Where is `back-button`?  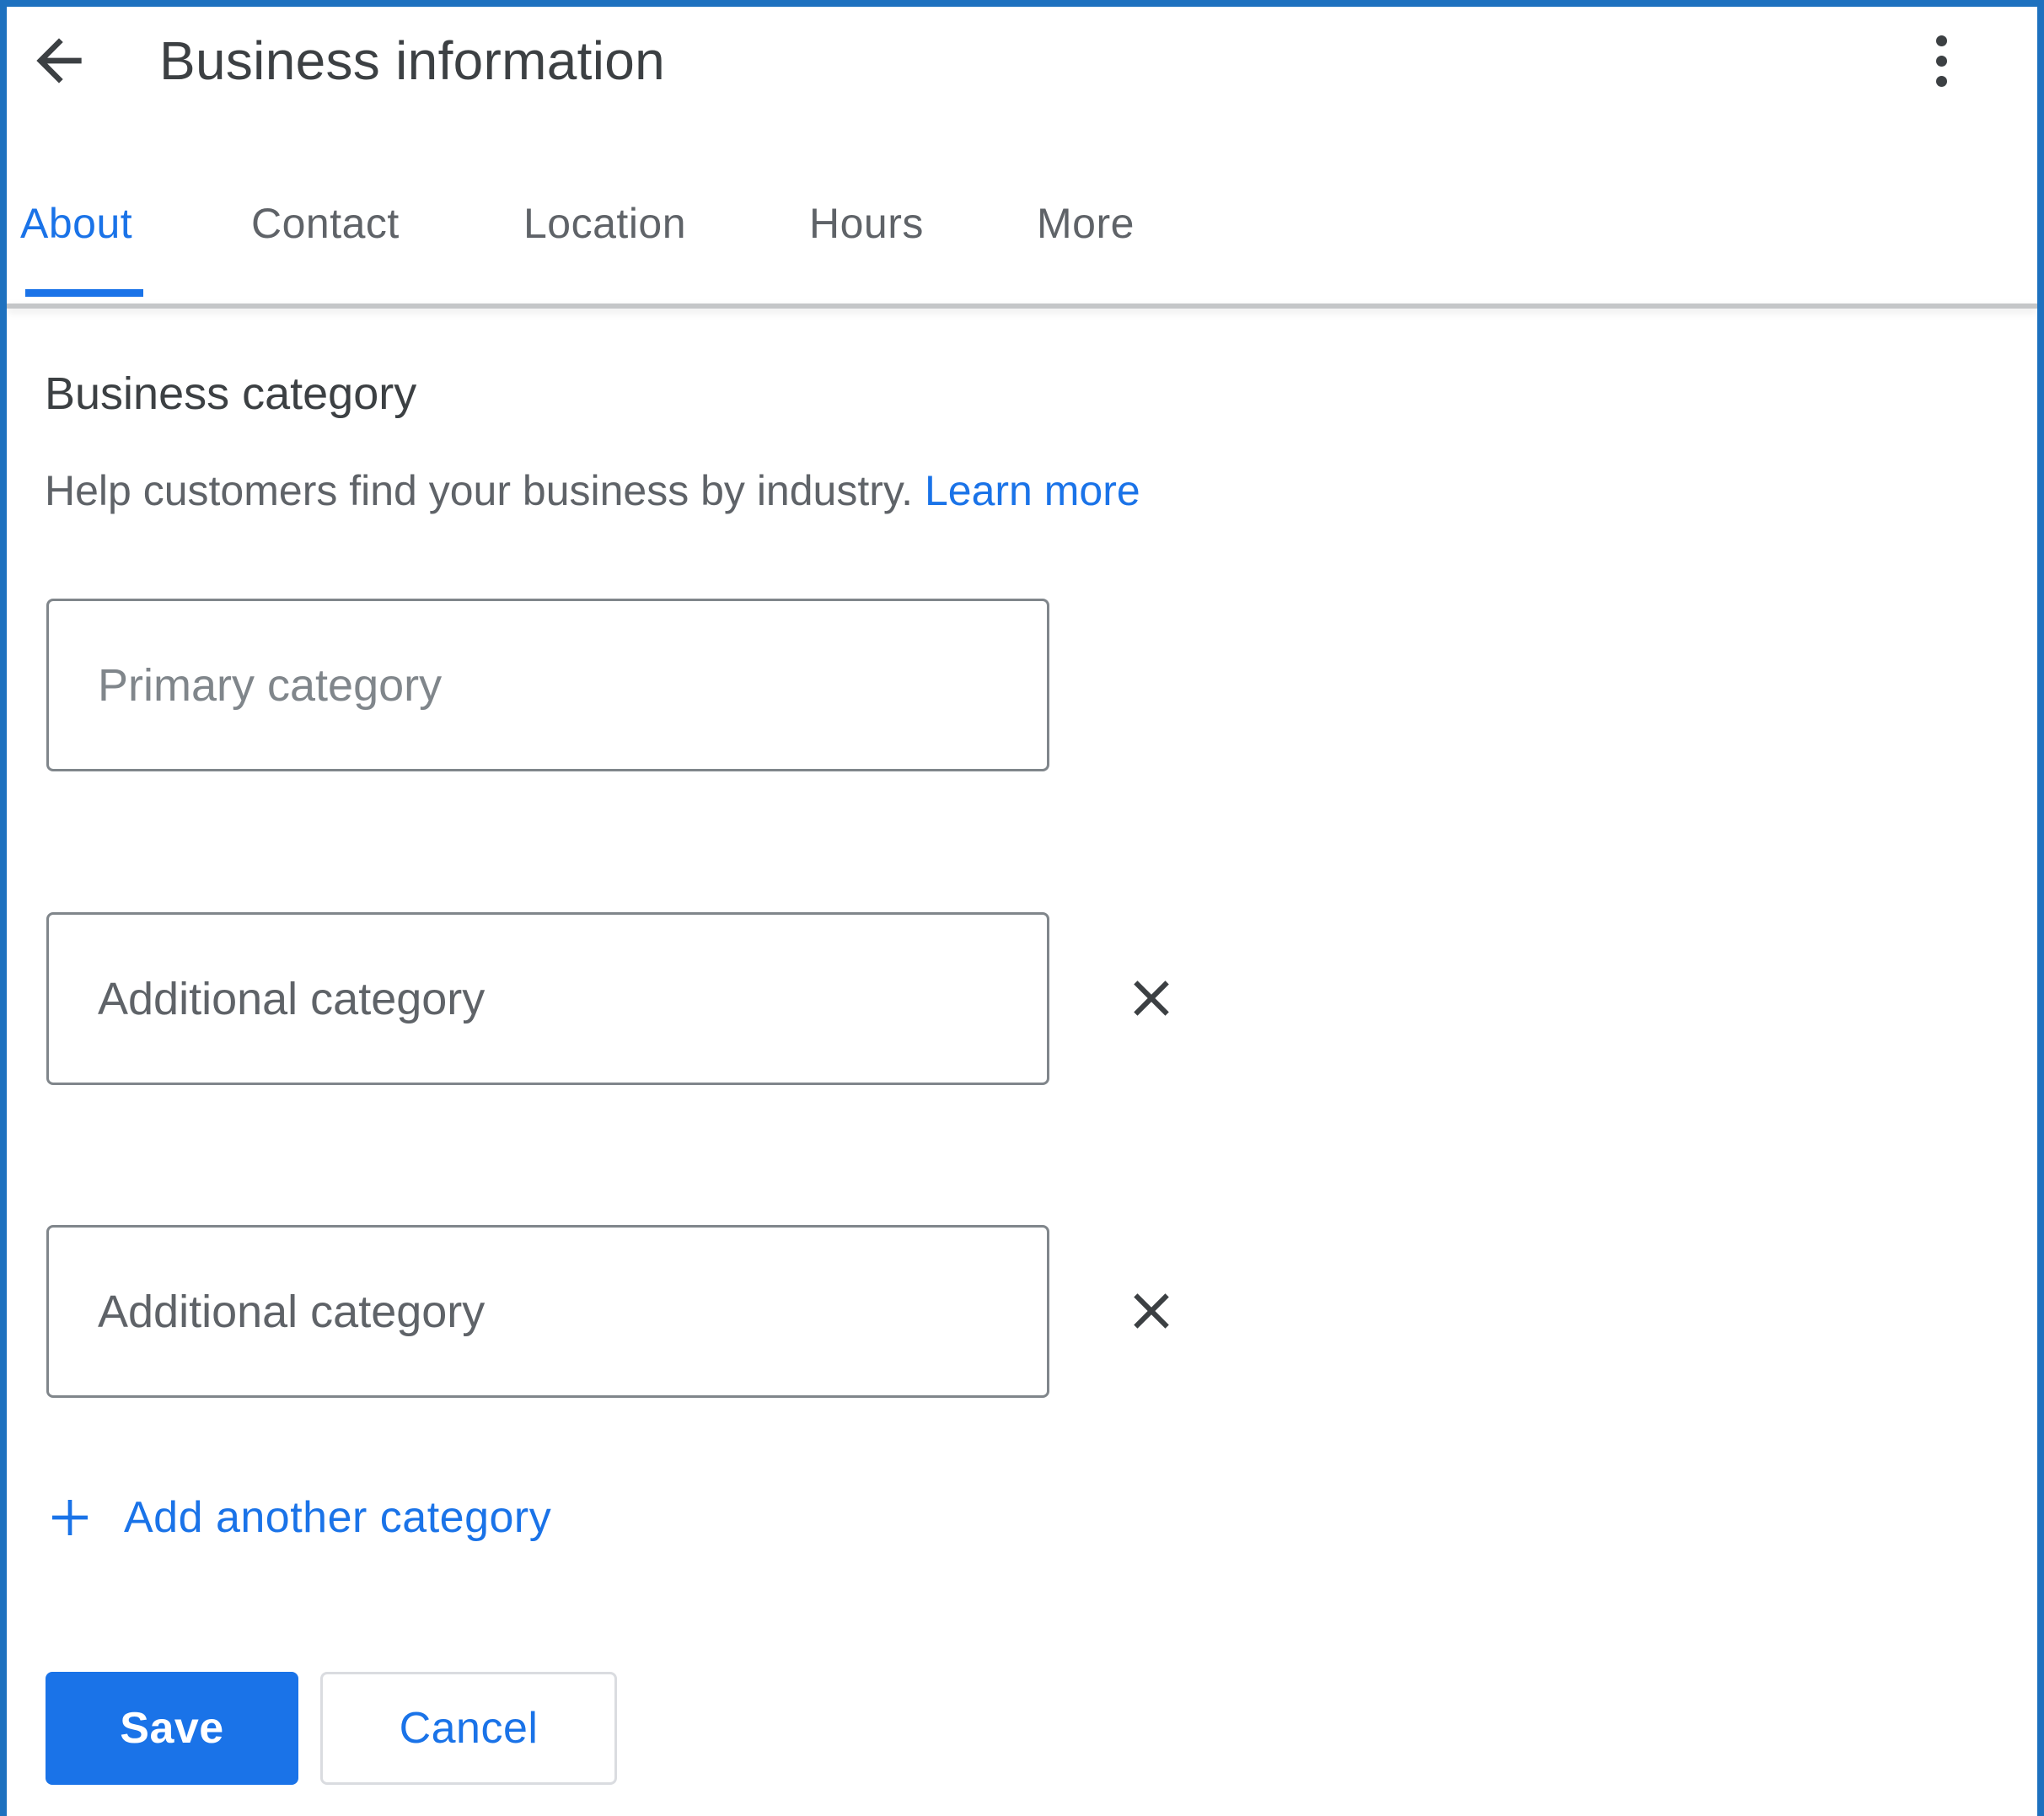
back-button is located at coordinates (59, 61).